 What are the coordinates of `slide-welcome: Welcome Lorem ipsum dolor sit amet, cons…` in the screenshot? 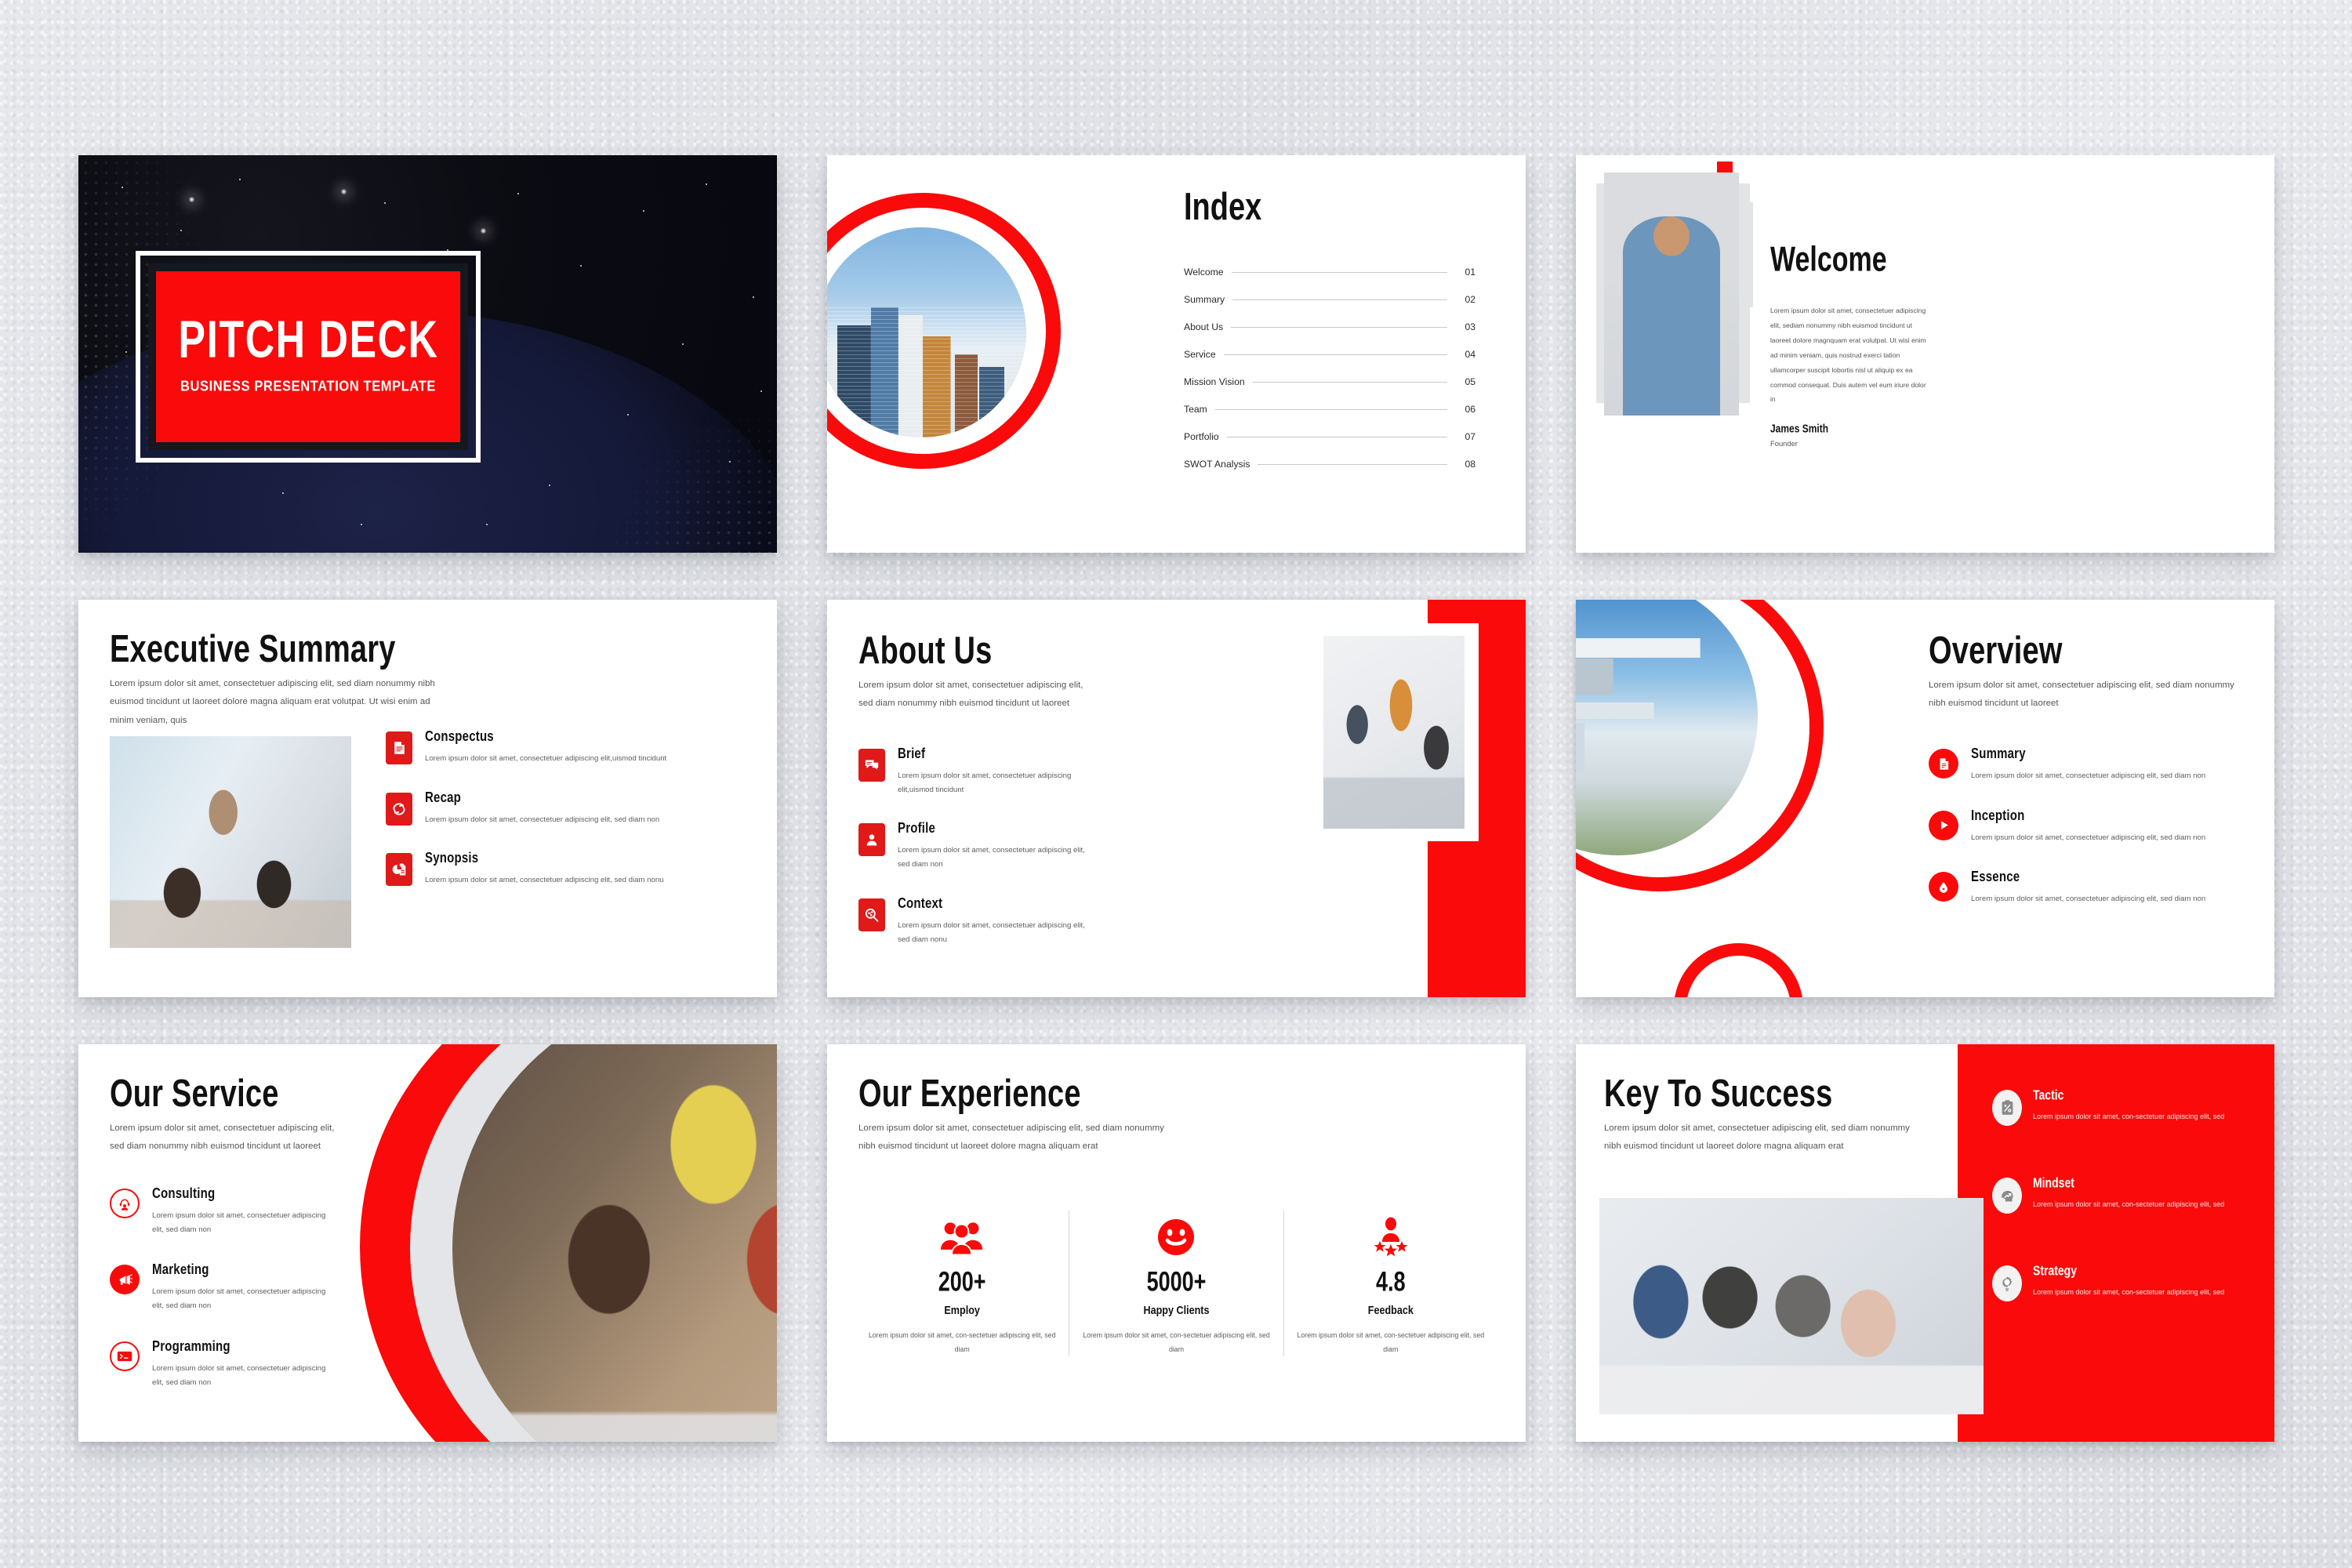 It's located at (1925, 354).